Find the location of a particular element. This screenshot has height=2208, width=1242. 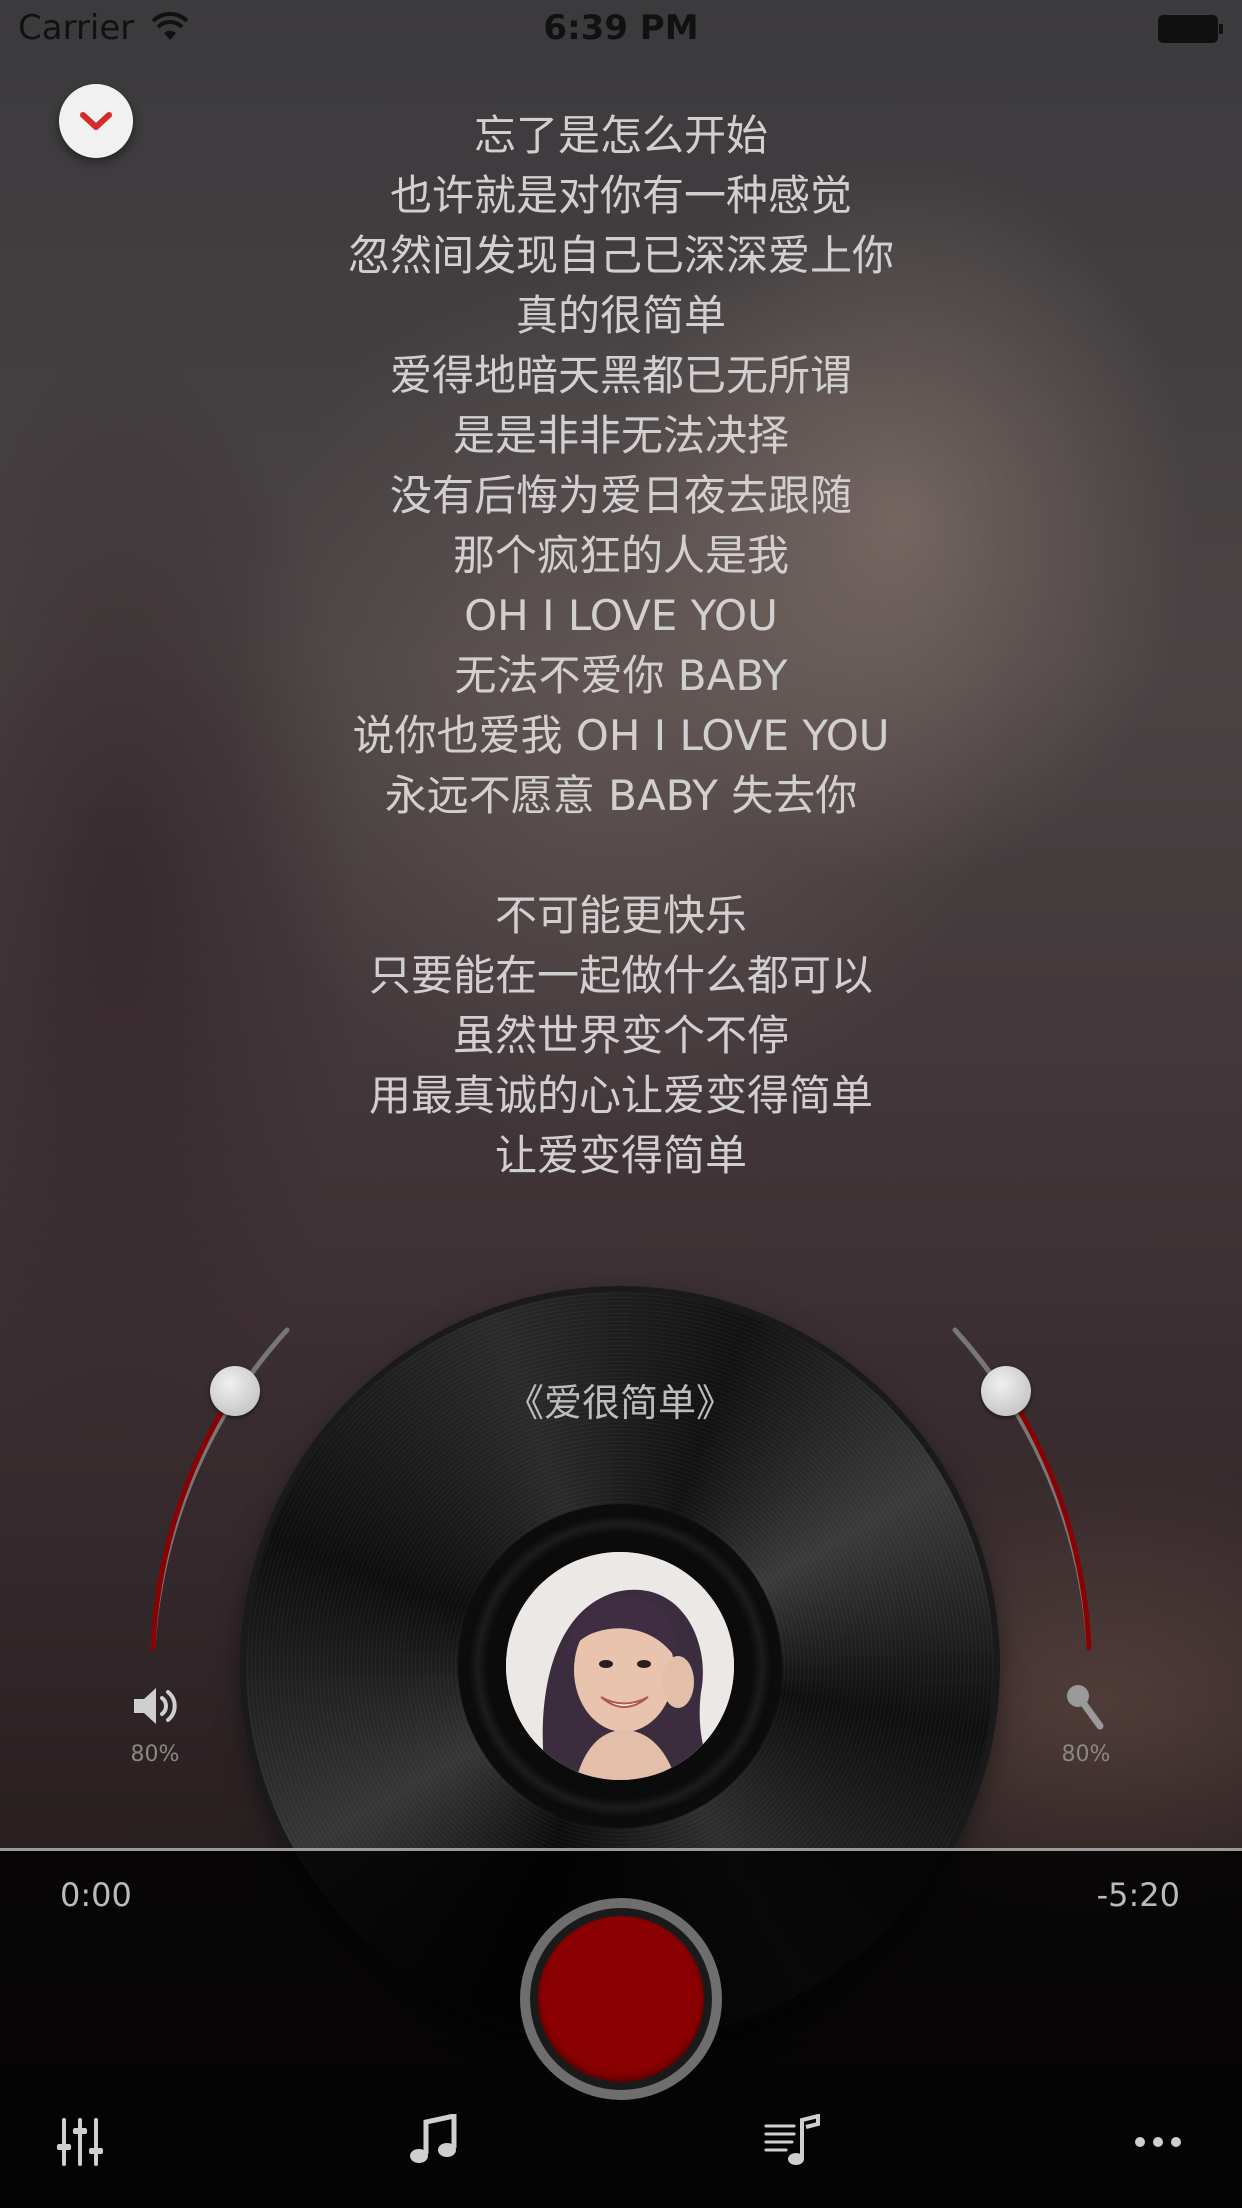

status-time: 6:39 PM is located at coordinates (621, 28).